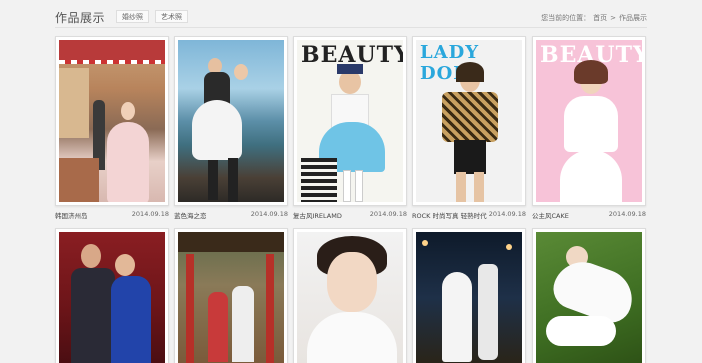 This screenshot has height=363, width=702. What do you see at coordinates (550, 215) in the screenshot?
I see `card-title: 公主风CAKE` at bounding box center [550, 215].